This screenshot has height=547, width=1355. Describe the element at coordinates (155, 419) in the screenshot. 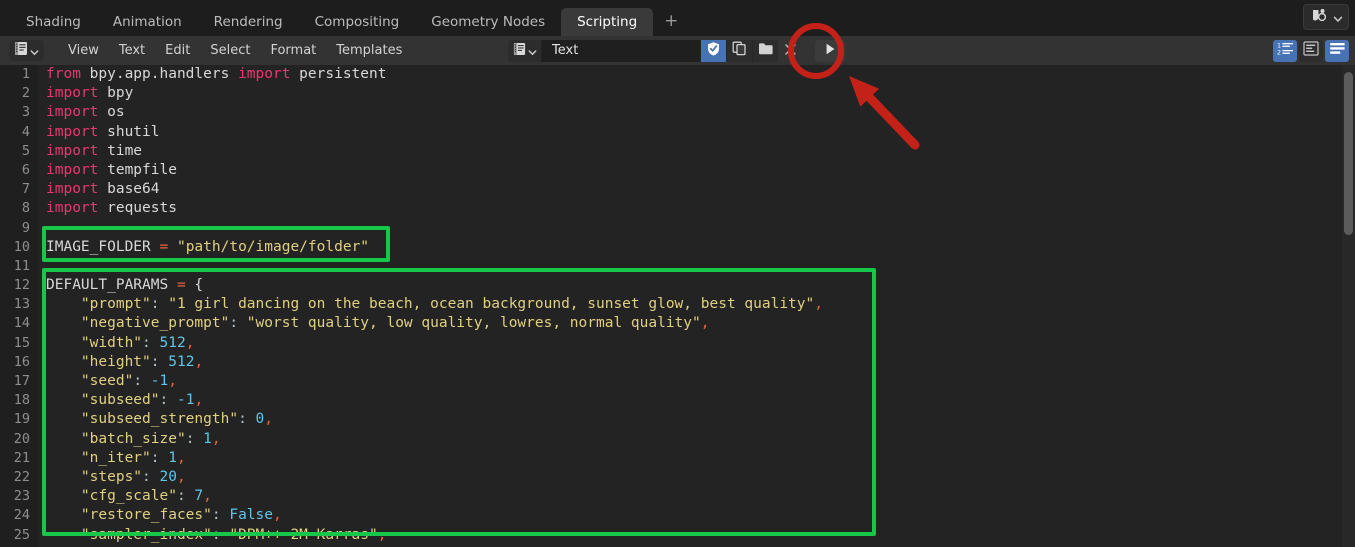

I see `code-line-text: "subseed_strength": 0,` at that location.